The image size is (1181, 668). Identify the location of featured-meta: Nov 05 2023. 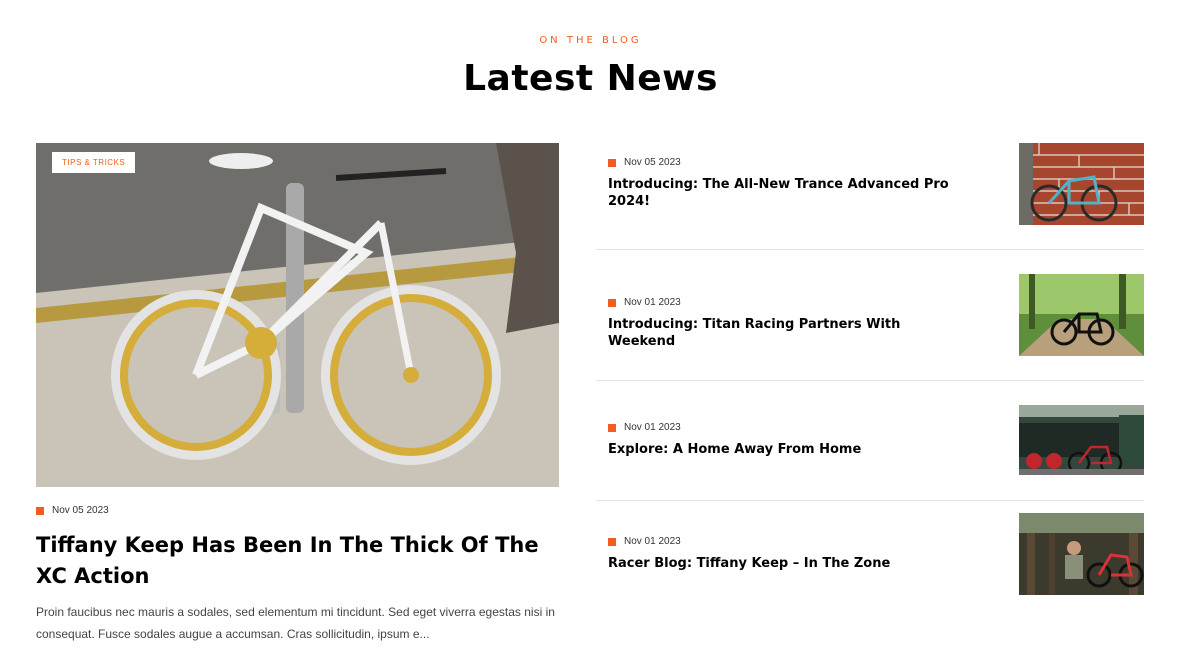
(72, 510).